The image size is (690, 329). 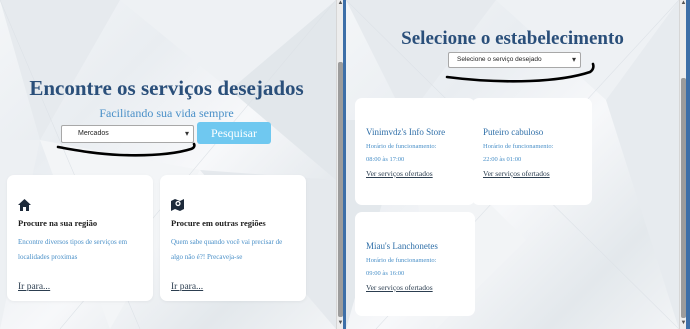 I want to click on shop-name: Vinimvdz's Info Store, so click(x=406, y=132).